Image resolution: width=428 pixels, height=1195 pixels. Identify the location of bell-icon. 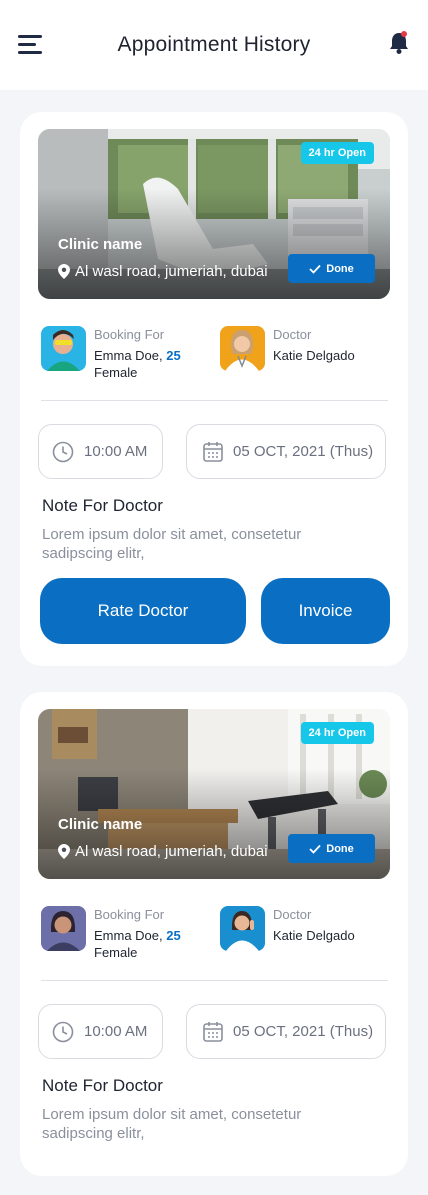
(400, 43).